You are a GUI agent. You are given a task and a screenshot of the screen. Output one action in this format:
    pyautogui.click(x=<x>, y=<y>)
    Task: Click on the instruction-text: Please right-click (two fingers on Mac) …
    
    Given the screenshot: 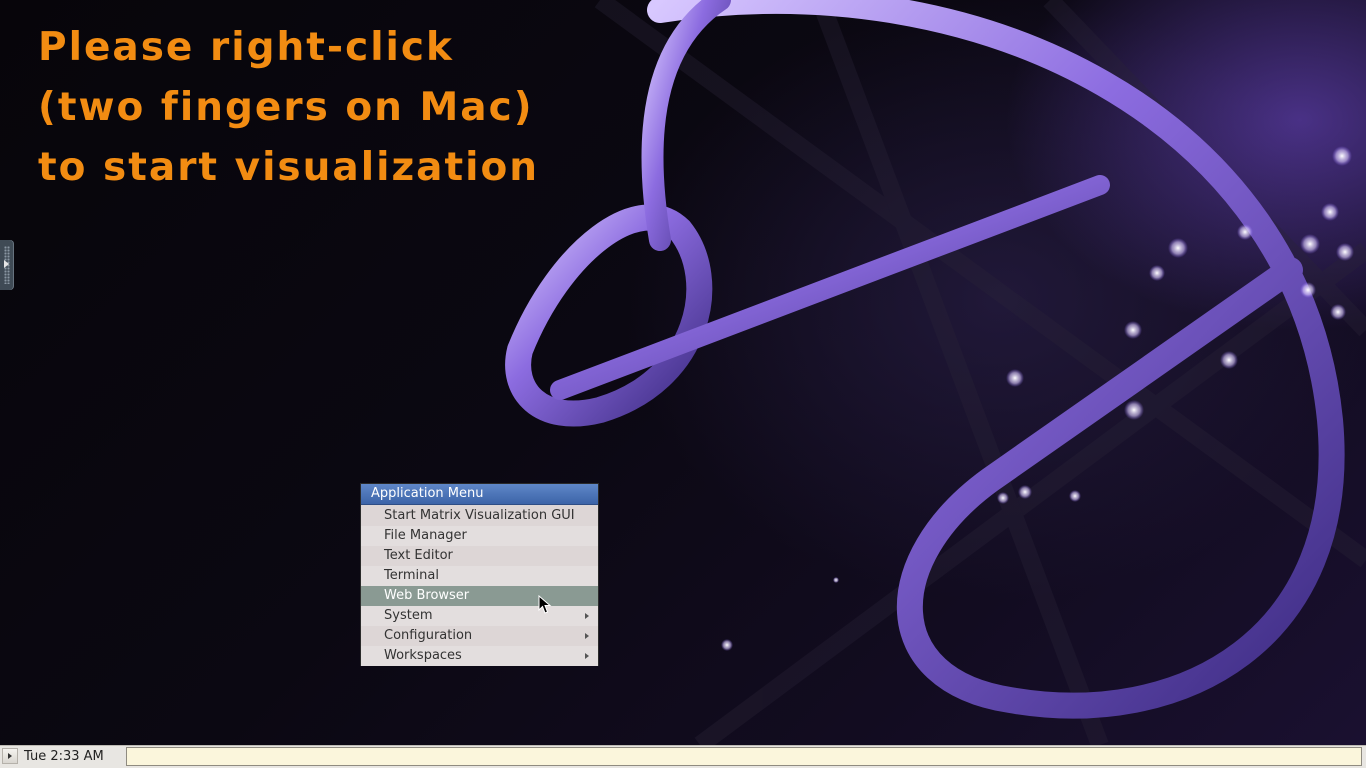 What is the action you would take?
    pyautogui.click(x=288, y=108)
    